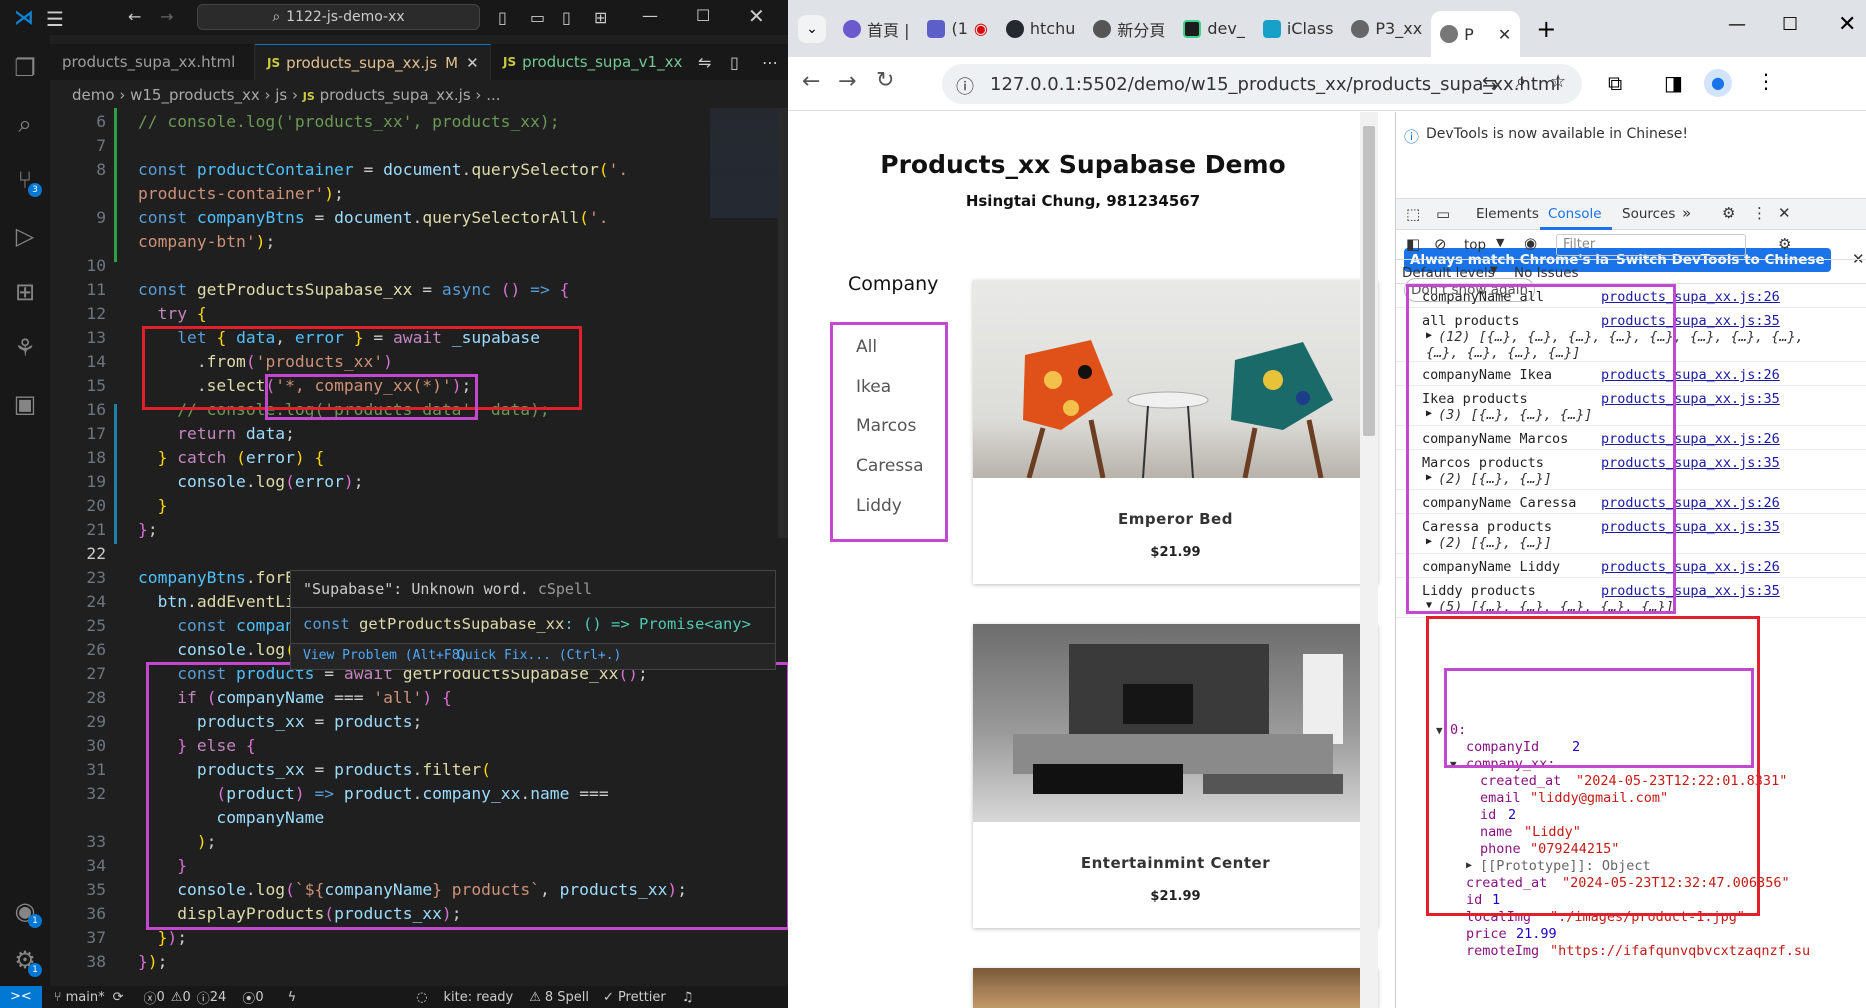 The width and height of the screenshot is (1866, 1008). Describe the element at coordinates (479, 997) in the screenshot. I see `kite-status: kite: ready` at that location.